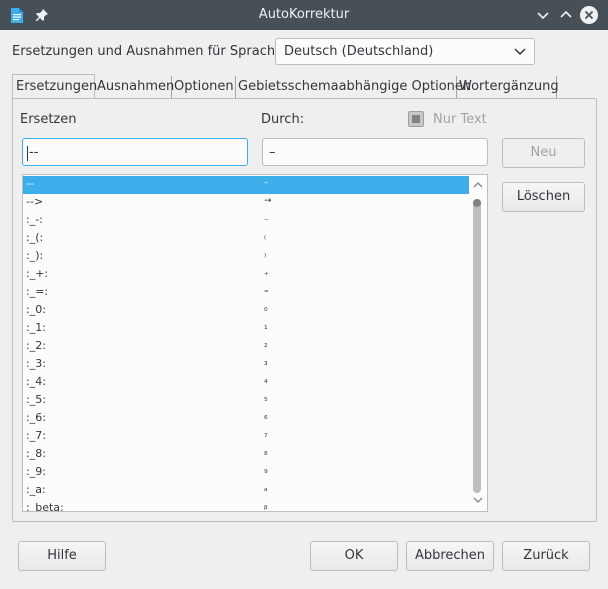 This screenshot has height=589, width=608. Describe the element at coordinates (543, 197) in the screenshot. I see `delete-button: Löschen` at that location.